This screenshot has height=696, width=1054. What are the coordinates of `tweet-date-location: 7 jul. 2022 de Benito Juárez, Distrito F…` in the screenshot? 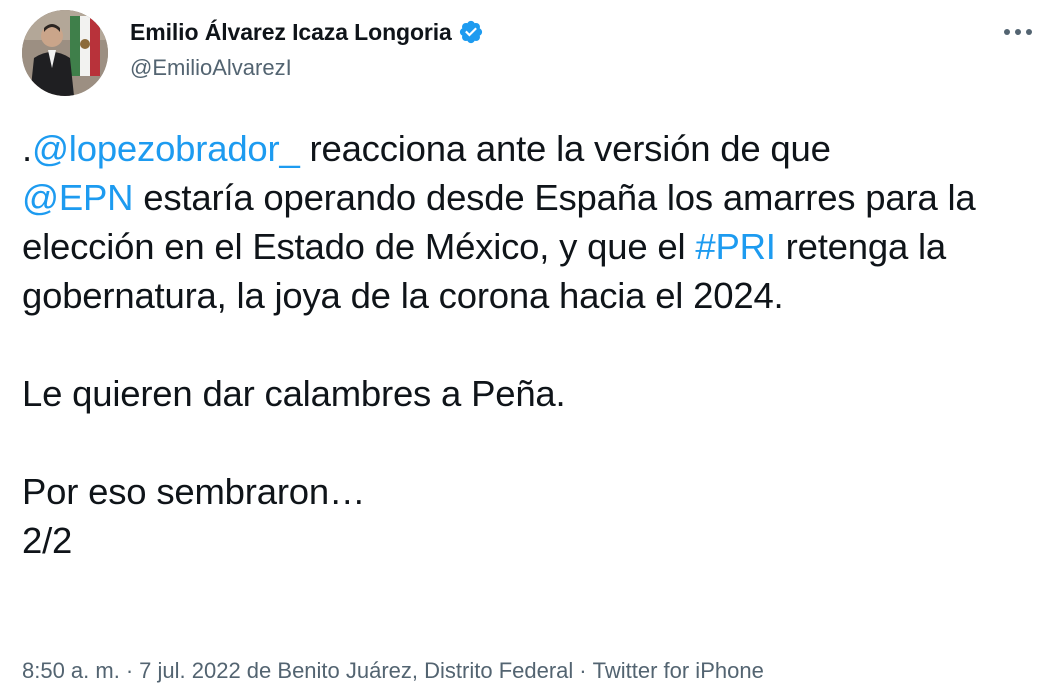 It's located at (356, 670).